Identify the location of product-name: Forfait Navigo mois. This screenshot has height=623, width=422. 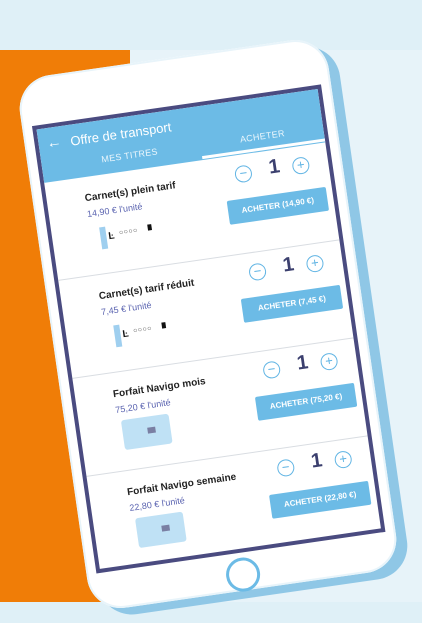
(159, 388).